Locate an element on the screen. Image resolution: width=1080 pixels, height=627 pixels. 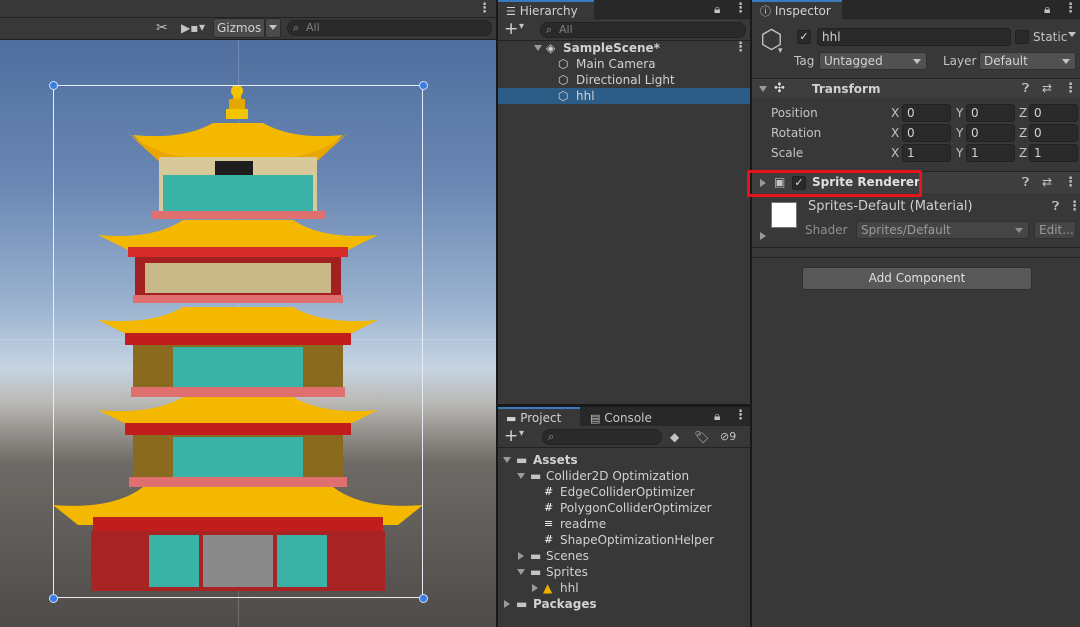
project-folder-collider2d: ▬ Collider2D Optimization is located at coordinates (624, 476).